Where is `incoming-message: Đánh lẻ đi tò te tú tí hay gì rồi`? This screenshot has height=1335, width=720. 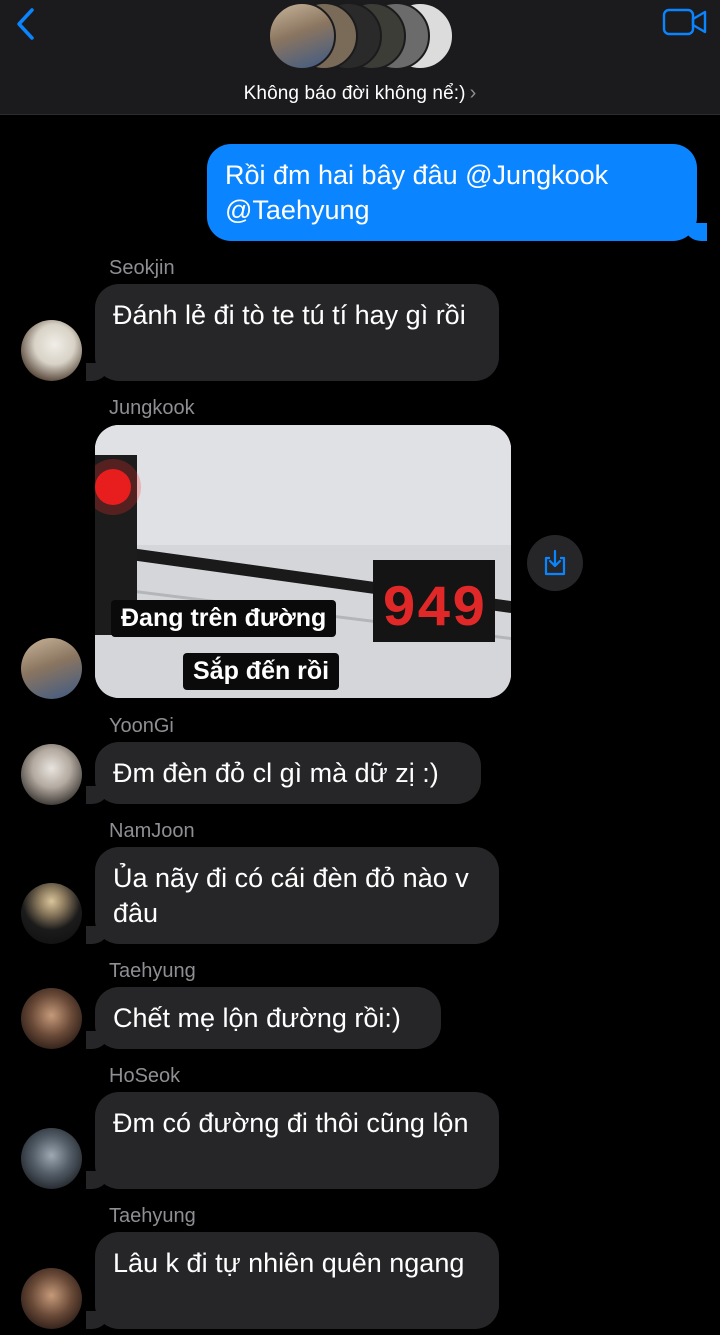 incoming-message: Đánh lẻ đi tò te tú tí hay gì rồi is located at coordinates (297, 332).